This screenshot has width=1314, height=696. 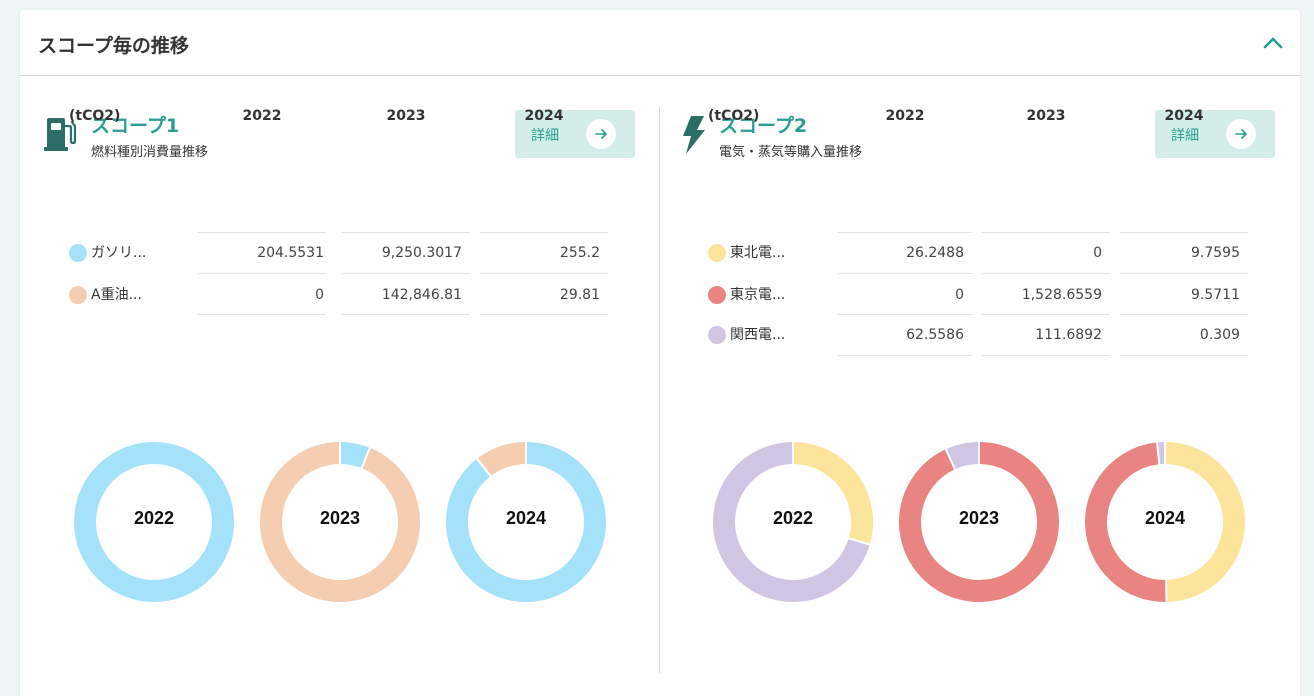 What do you see at coordinates (421, 295) in the screenshot?
I see `table-cell: 142,846.81` at bounding box center [421, 295].